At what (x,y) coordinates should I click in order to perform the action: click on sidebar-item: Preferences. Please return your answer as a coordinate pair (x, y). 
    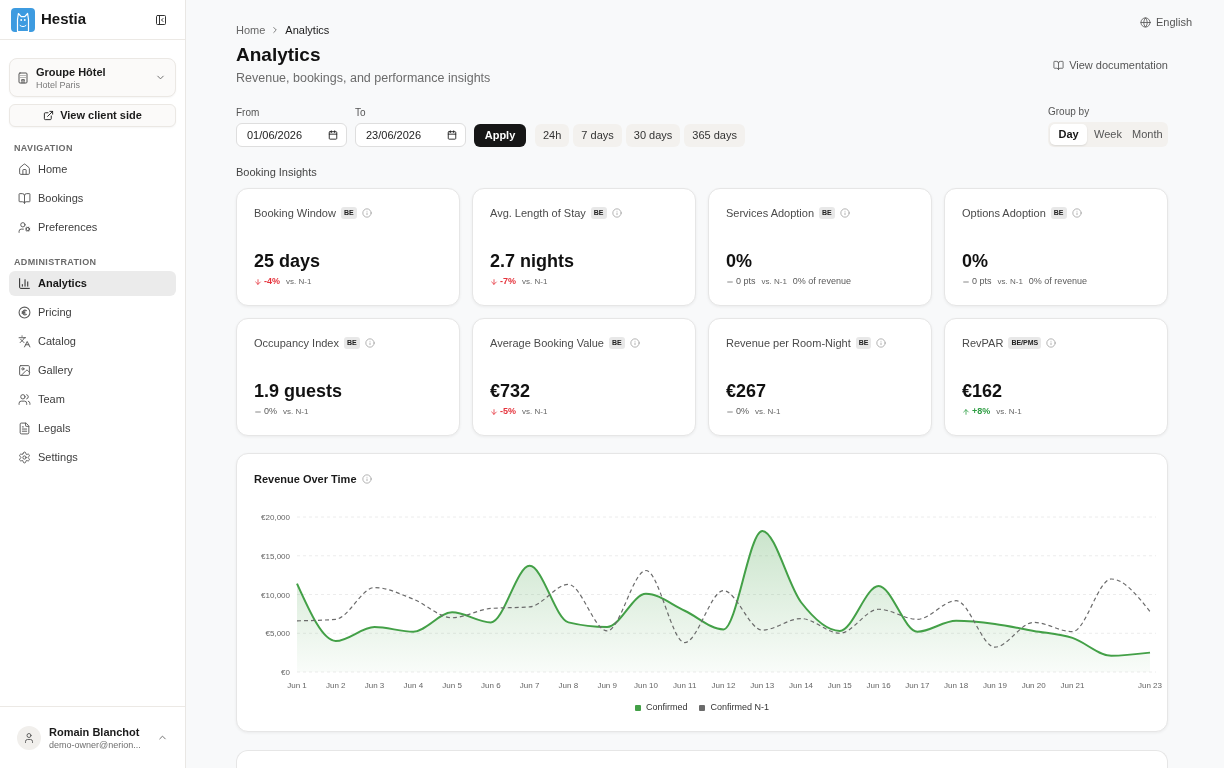
    Looking at the image, I should click on (92, 227).